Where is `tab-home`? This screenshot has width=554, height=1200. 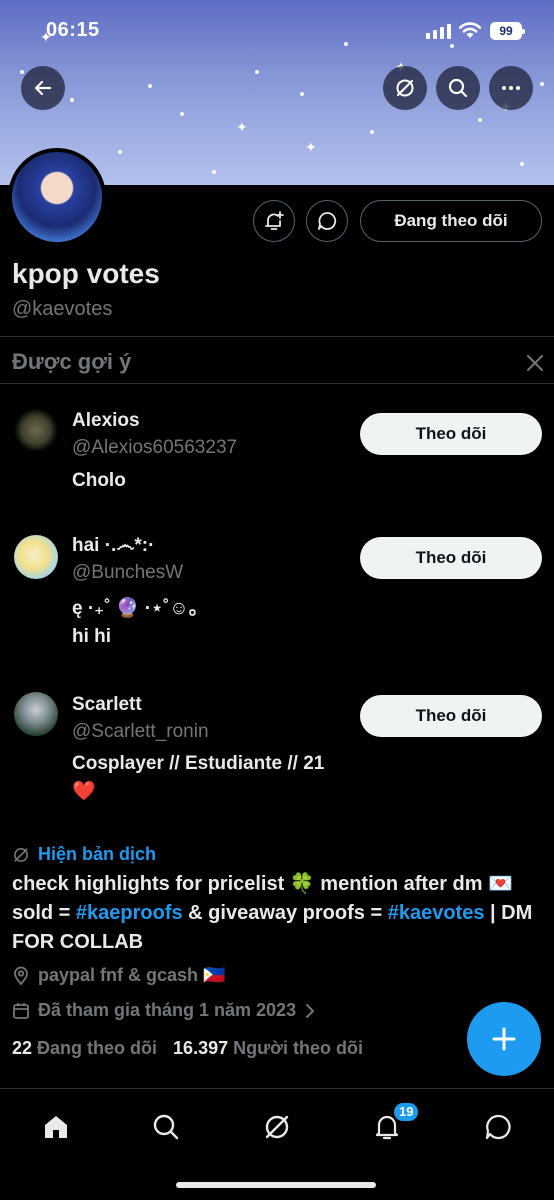 tab-home is located at coordinates (56, 1127).